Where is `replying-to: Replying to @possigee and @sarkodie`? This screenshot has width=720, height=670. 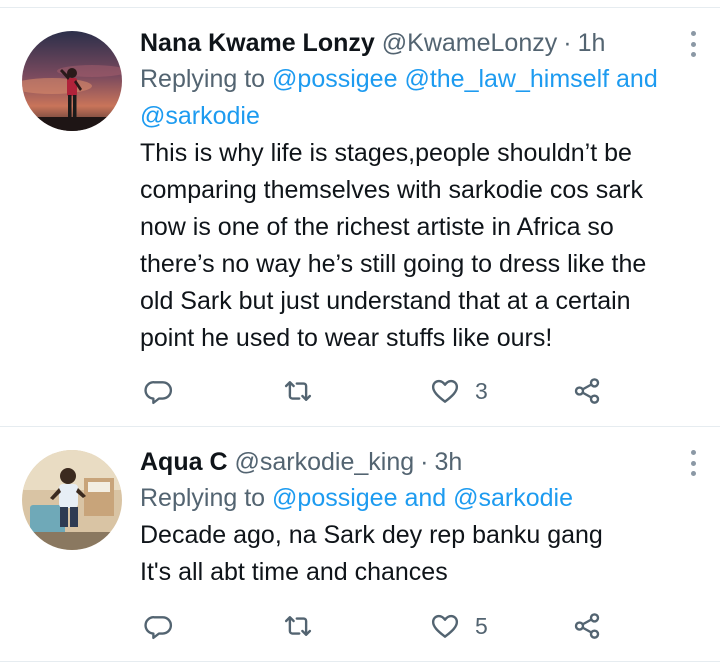
replying-to: Replying to @possigee and @sarkodie is located at coordinates (421, 498).